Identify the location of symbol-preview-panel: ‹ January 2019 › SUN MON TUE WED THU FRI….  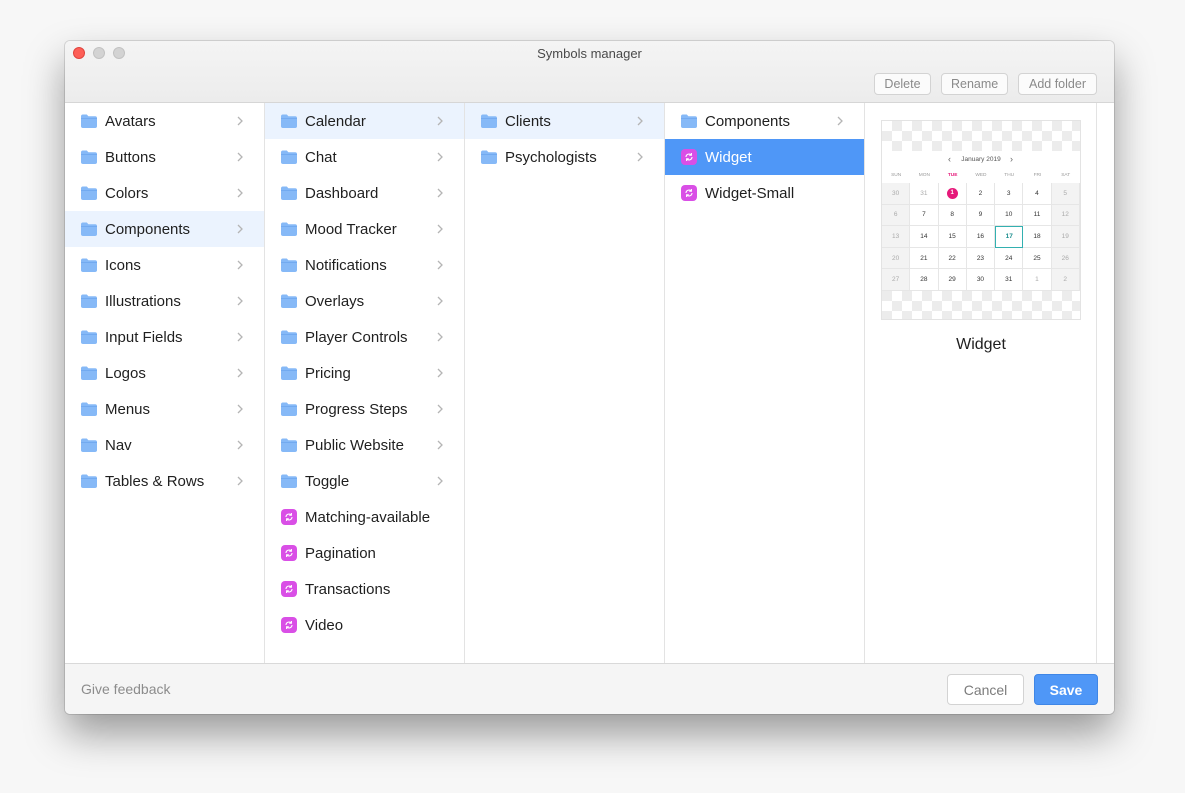
(981, 383).